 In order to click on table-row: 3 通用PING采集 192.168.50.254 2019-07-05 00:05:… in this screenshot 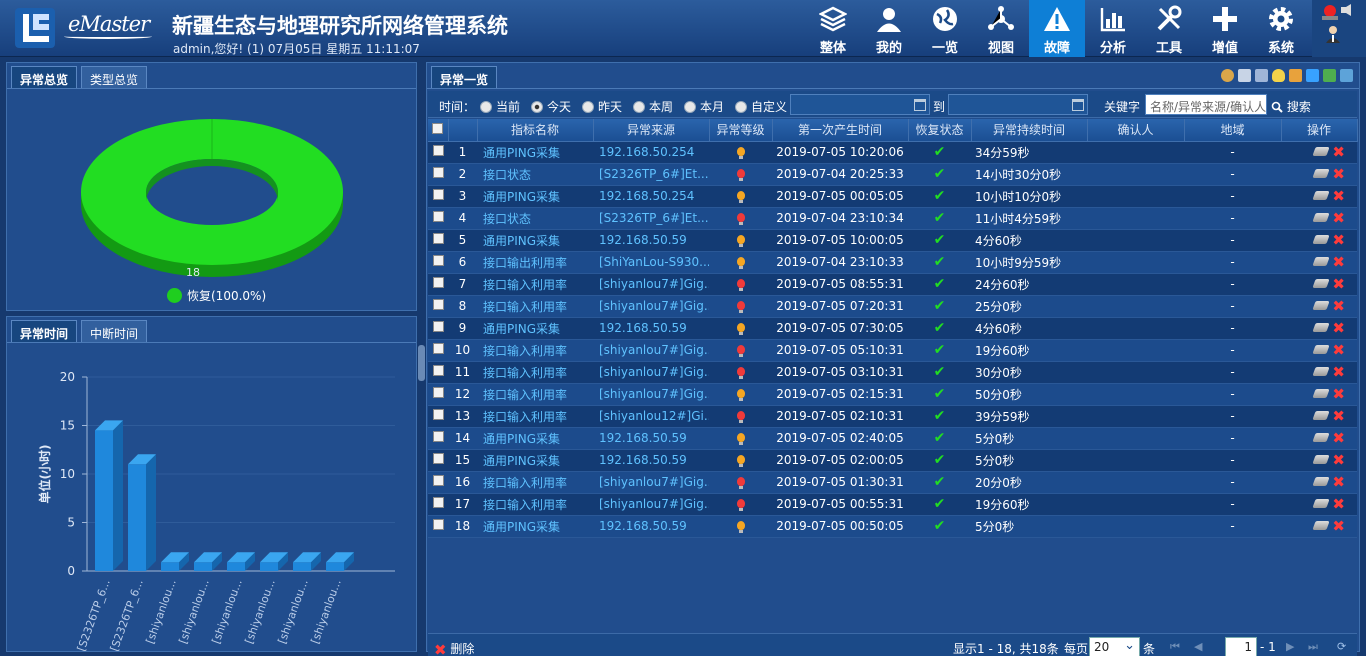, I will do `click(892, 196)`.